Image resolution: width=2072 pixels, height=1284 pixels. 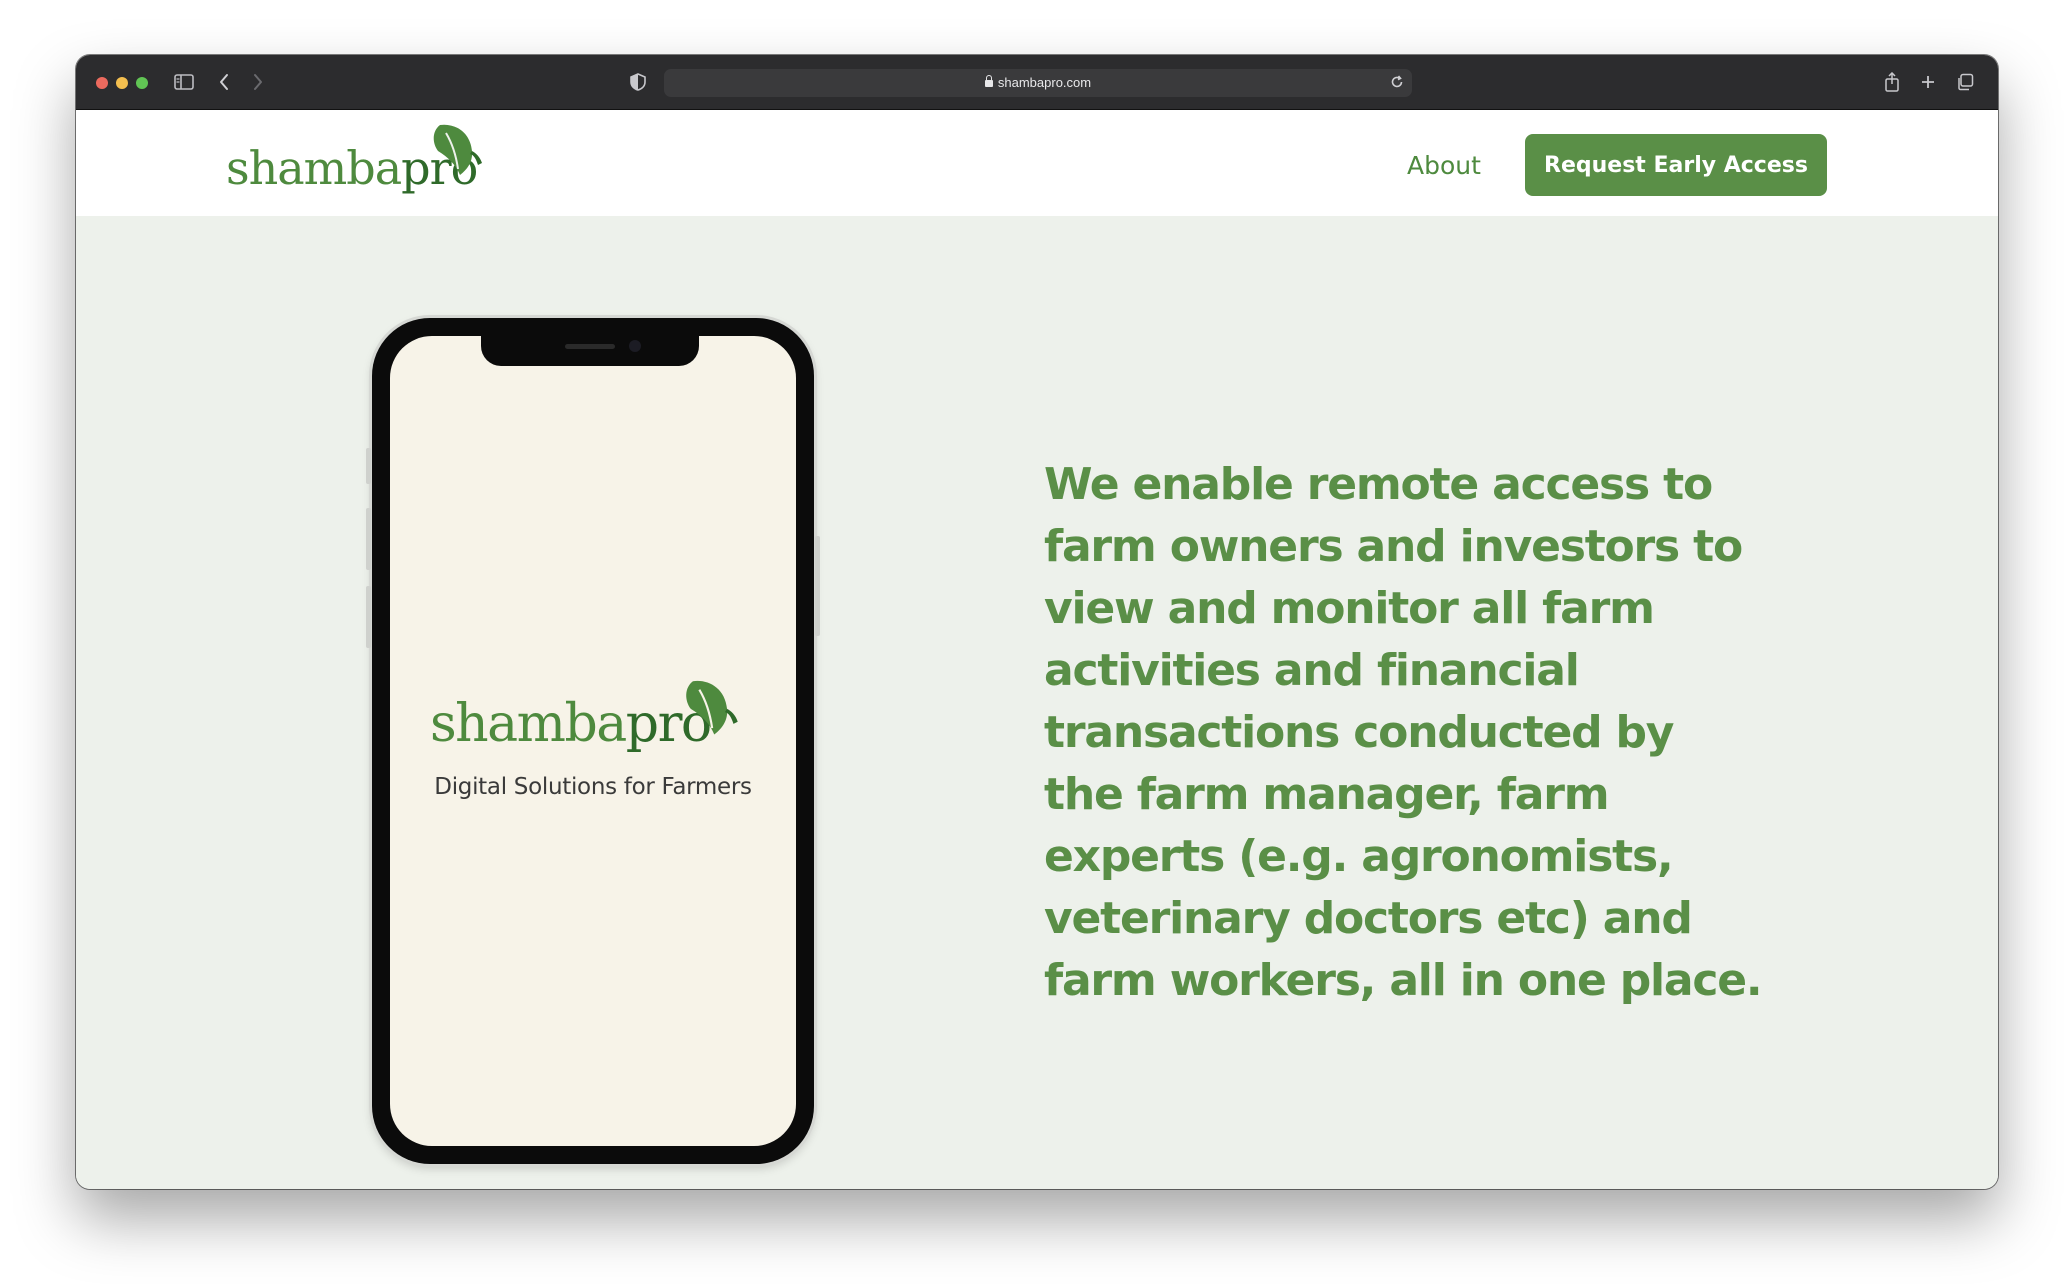 What do you see at coordinates (638, 82) in the screenshot?
I see `privacy-shield-icon` at bounding box center [638, 82].